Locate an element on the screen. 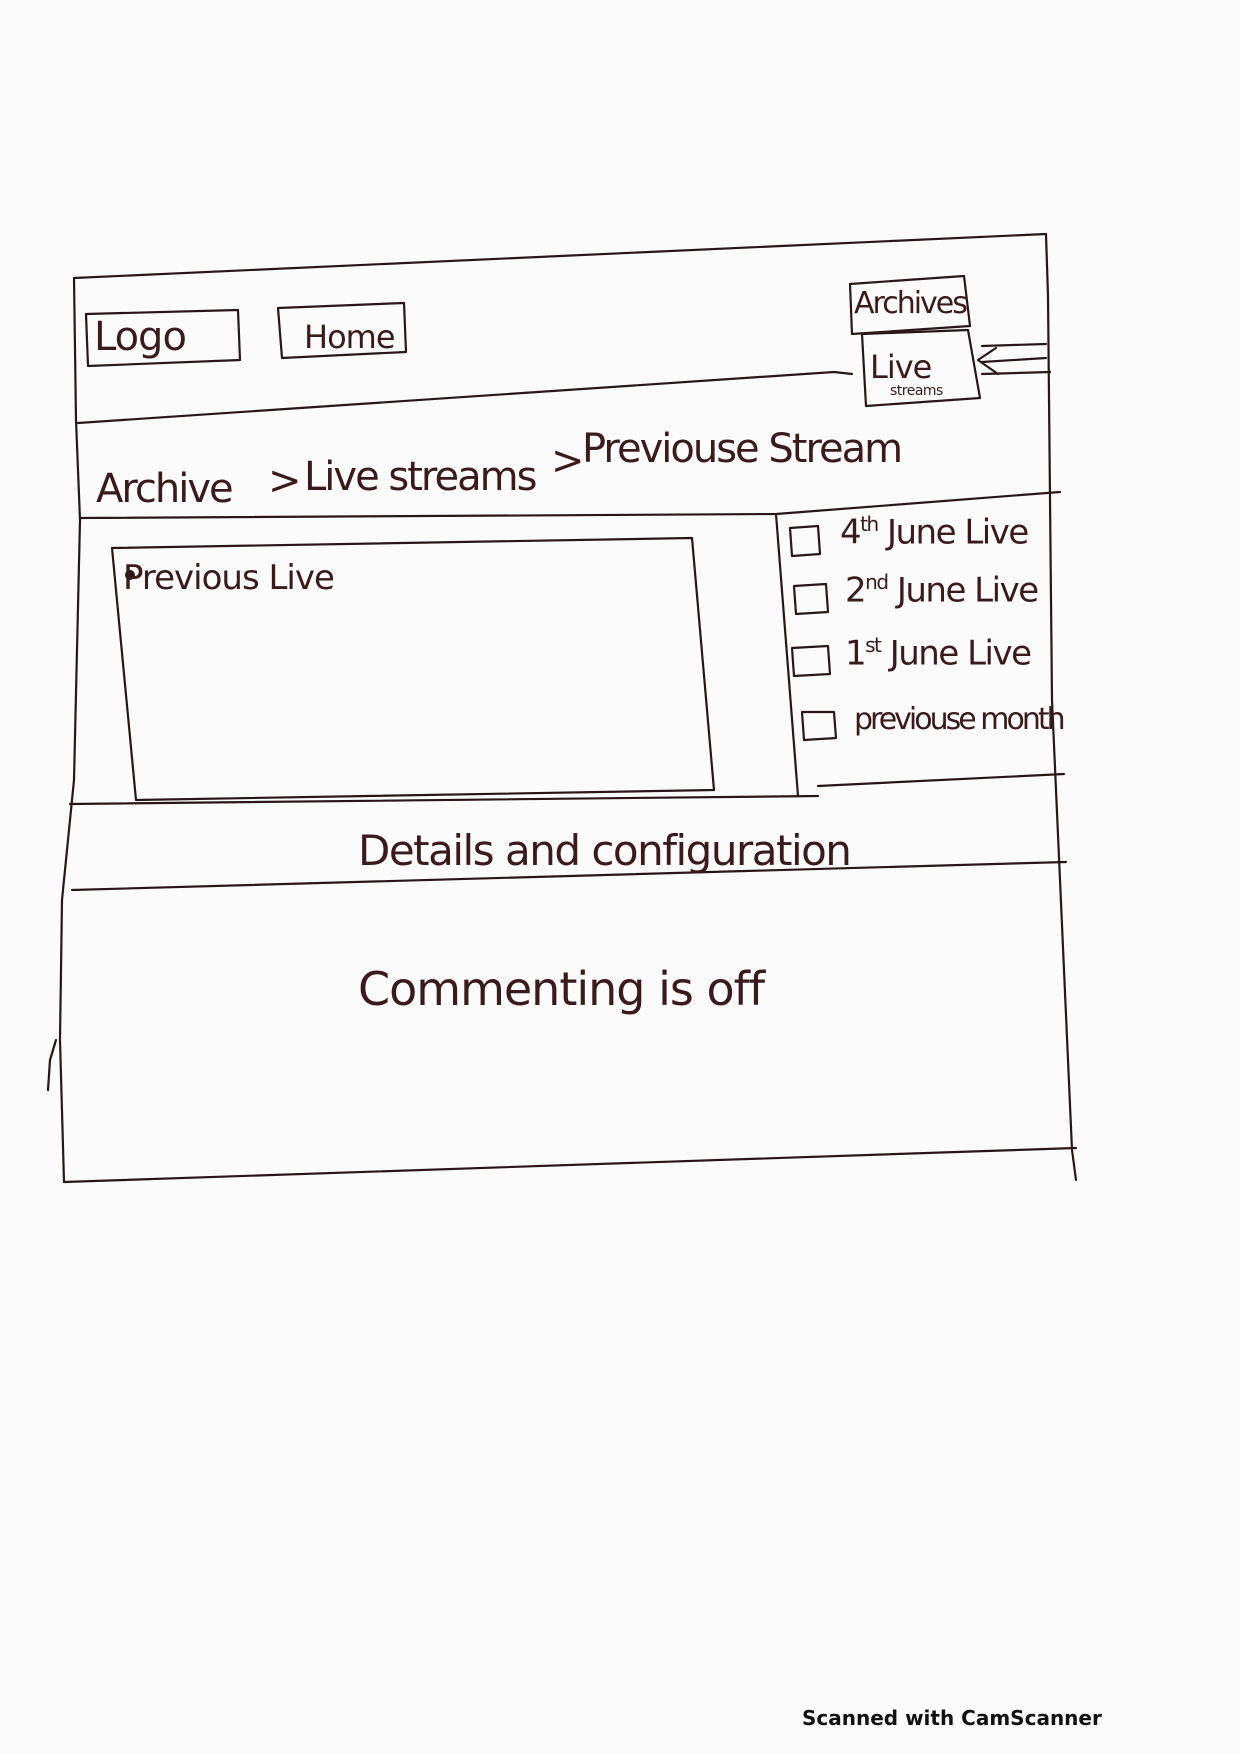  logo-label: Logo is located at coordinates (140, 337).